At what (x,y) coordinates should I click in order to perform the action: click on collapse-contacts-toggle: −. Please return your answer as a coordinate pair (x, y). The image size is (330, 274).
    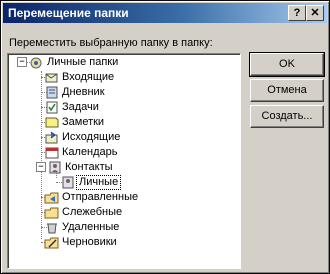
    Looking at the image, I should click on (41, 167).